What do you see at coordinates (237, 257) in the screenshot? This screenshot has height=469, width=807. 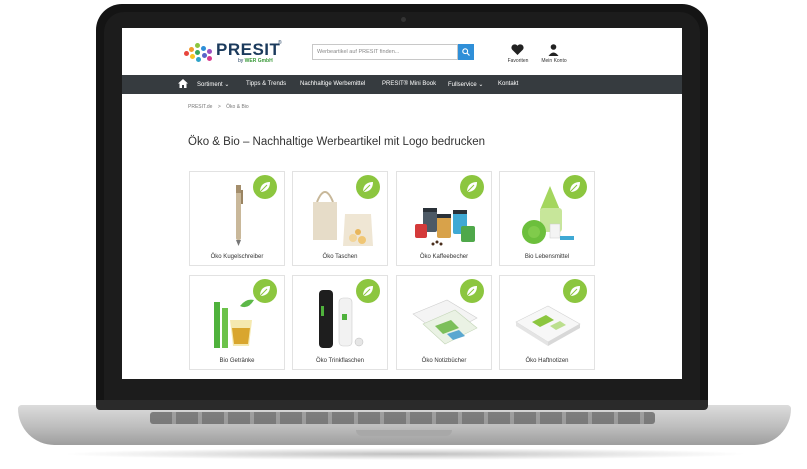 I see `category-label: Öko Kugelschreiber` at bounding box center [237, 257].